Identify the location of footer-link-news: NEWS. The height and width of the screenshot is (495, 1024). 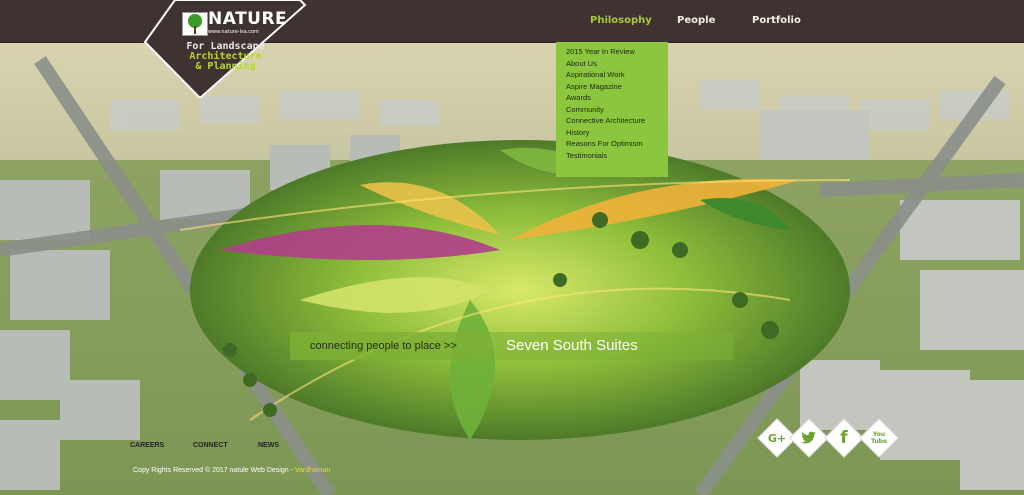
(268, 445).